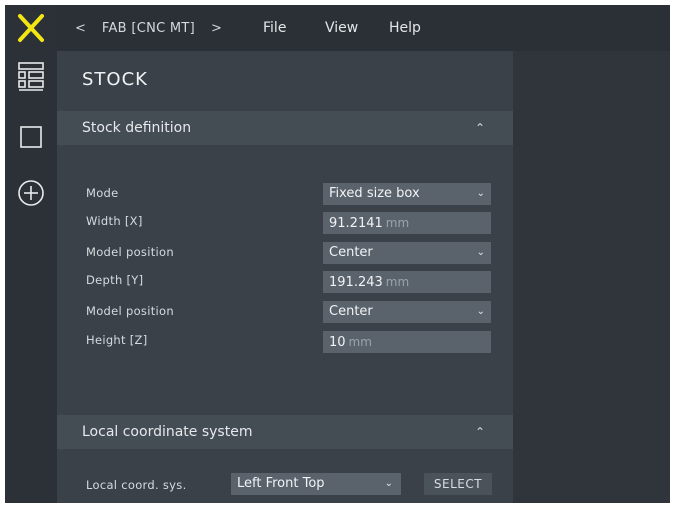 This screenshot has height=506, width=673. I want to click on depth-value: 191.243, so click(356, 282).